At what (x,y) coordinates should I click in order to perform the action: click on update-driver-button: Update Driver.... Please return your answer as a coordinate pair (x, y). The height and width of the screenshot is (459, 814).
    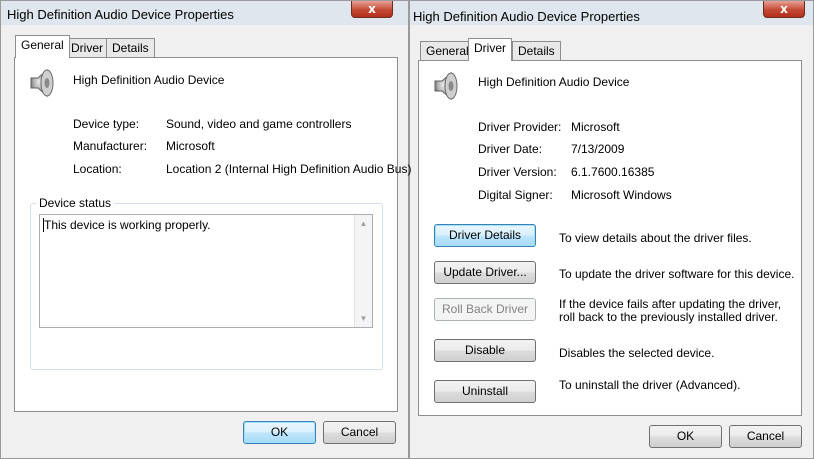
    Looking at the image, I should click on (485, 272).